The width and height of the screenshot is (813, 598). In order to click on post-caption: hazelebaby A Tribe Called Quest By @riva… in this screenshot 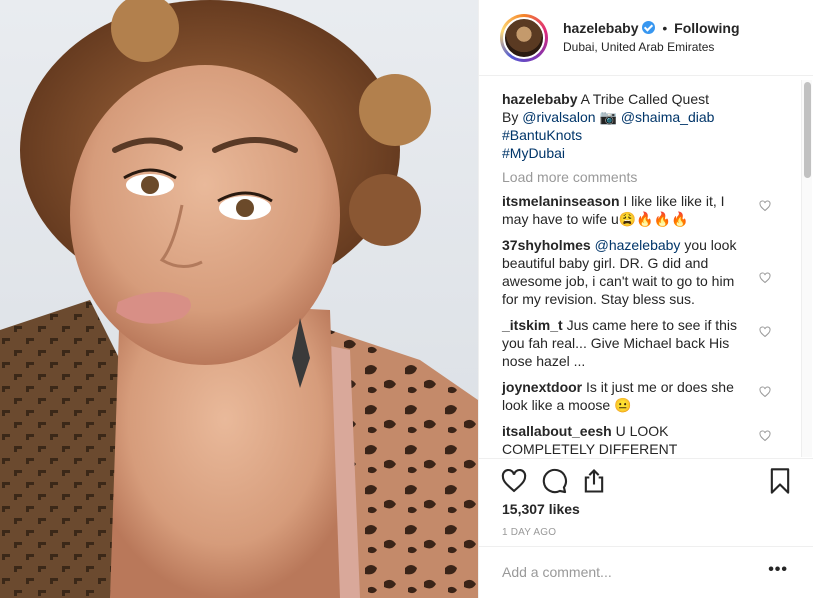, I will do `click(639, 121)`.